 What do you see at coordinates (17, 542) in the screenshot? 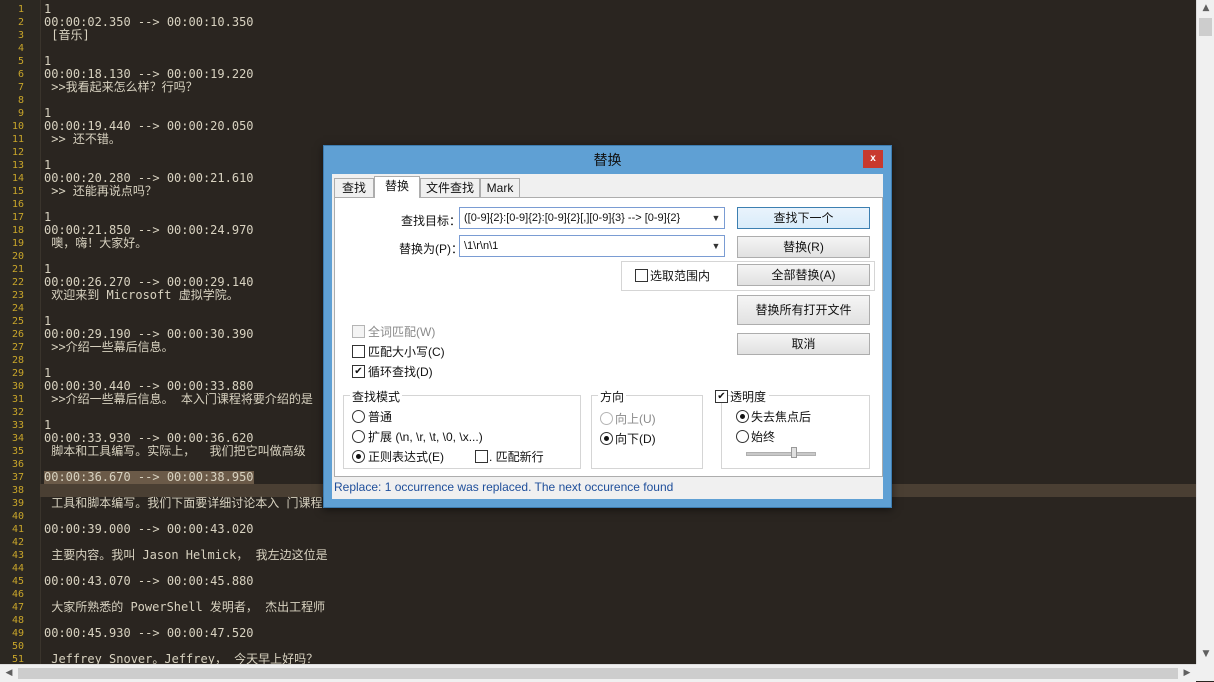
I see `line-number: 42` at bounding box center [17, 542].